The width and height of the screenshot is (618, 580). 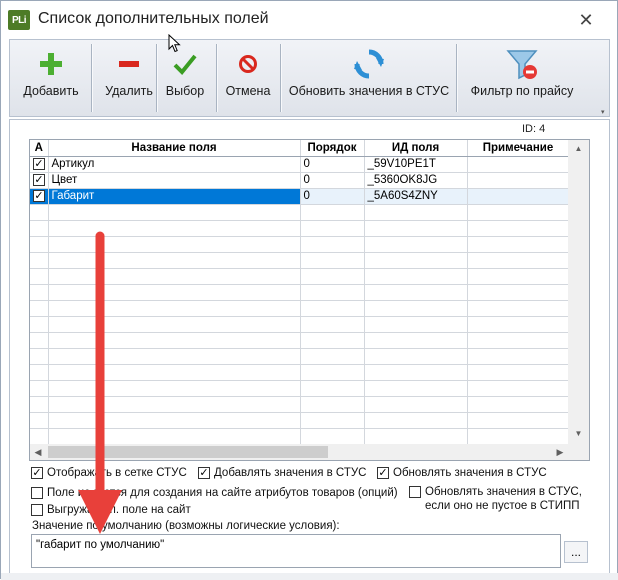 I want to click on delete-button: Удалить, so click(x=129, y=78).